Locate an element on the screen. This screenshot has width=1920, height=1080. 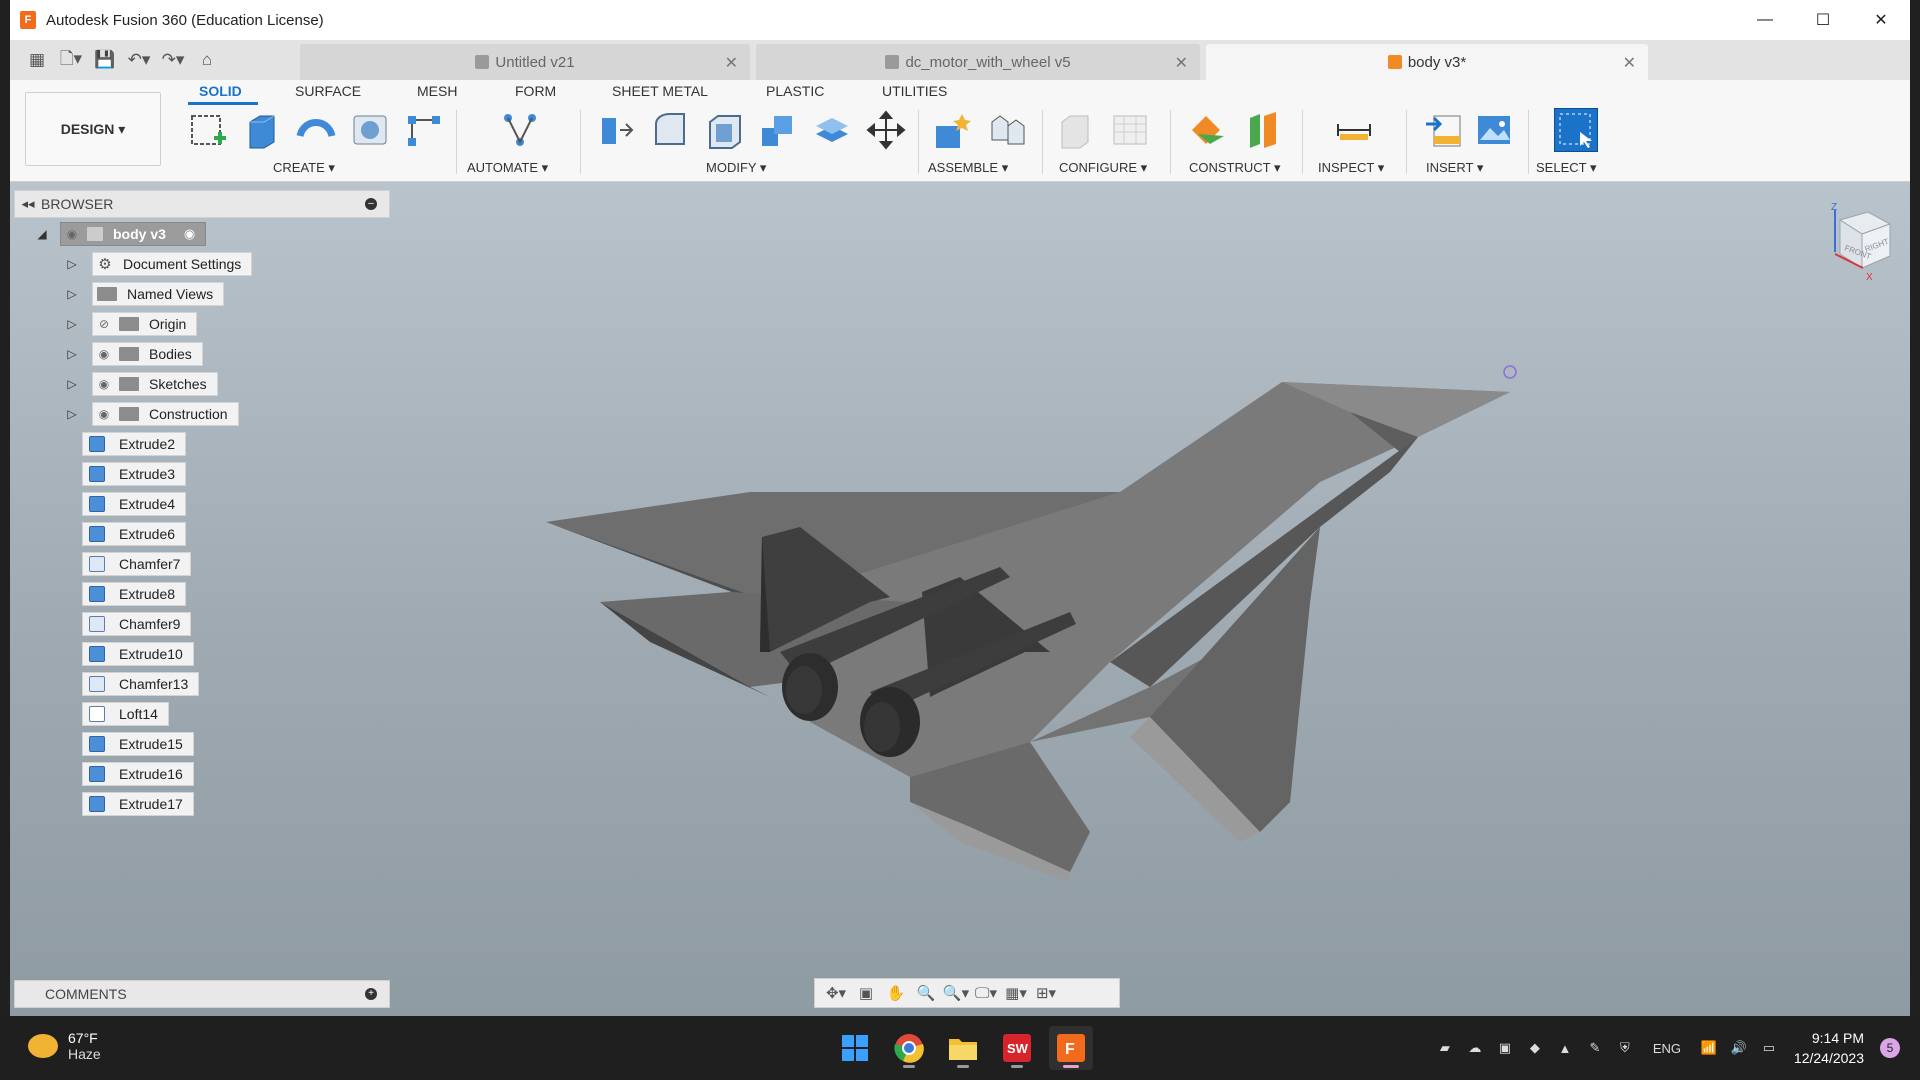
file-menu-icon: 🗋▾ is located at coordinates (71, 60).